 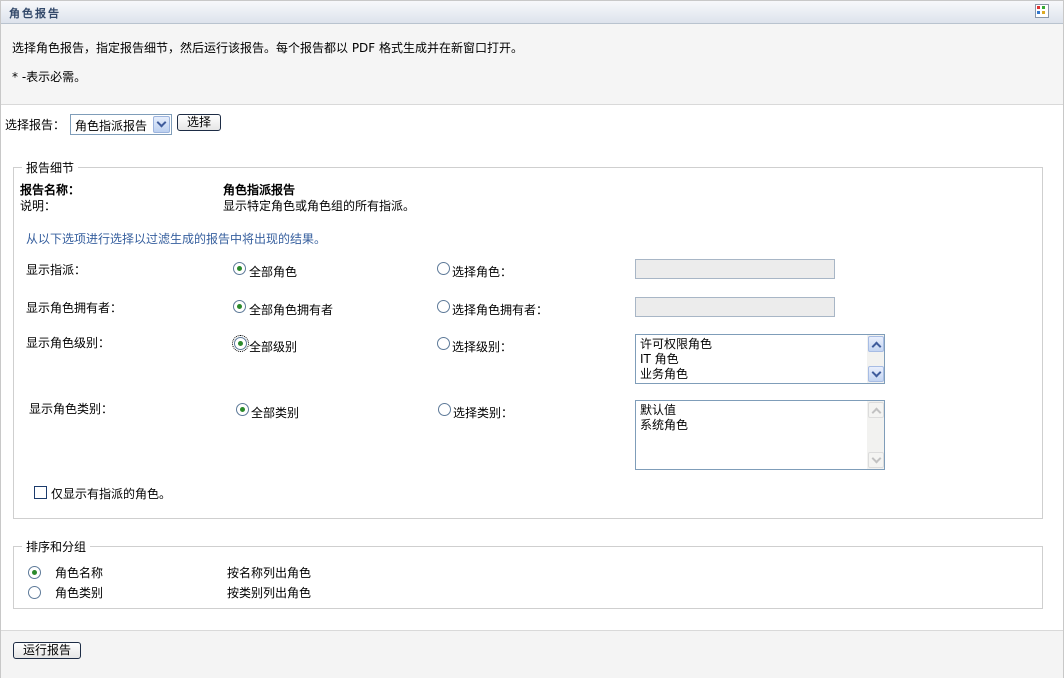 I want to click on select-owners-label: 选择角色拥有者：, so click(x=500, y=310).